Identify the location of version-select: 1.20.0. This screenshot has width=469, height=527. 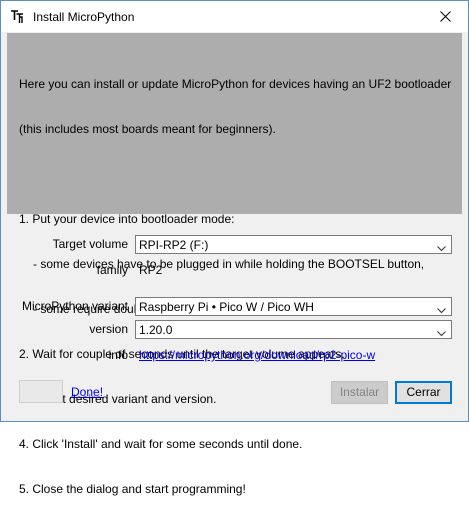
(293, 329).